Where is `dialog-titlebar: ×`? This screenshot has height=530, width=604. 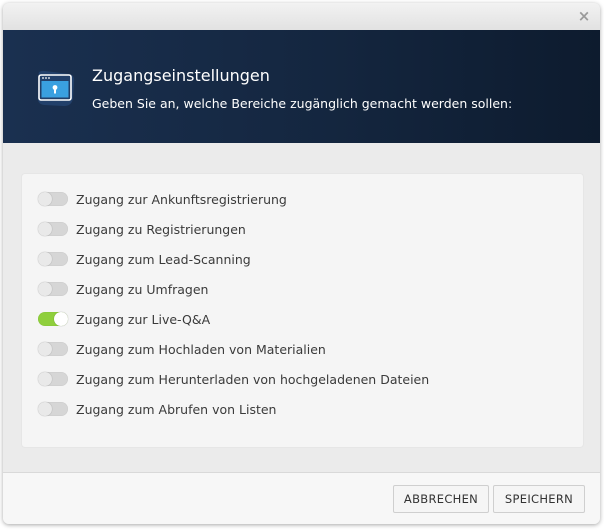 dialog-titlebar: × is located at coordinates (301, 16).